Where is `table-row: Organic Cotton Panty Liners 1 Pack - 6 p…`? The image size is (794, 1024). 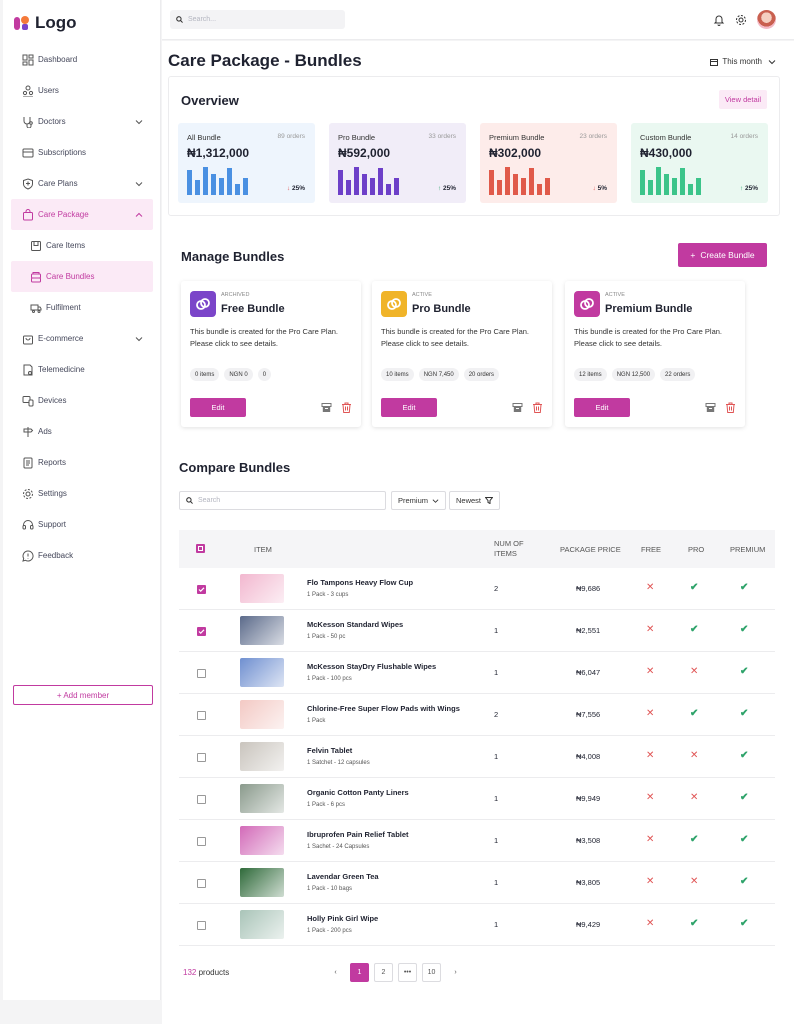 table-row: Organic Cotton Panty Liners 1 Pack - 6 p… is located at coordinates (477, 799).